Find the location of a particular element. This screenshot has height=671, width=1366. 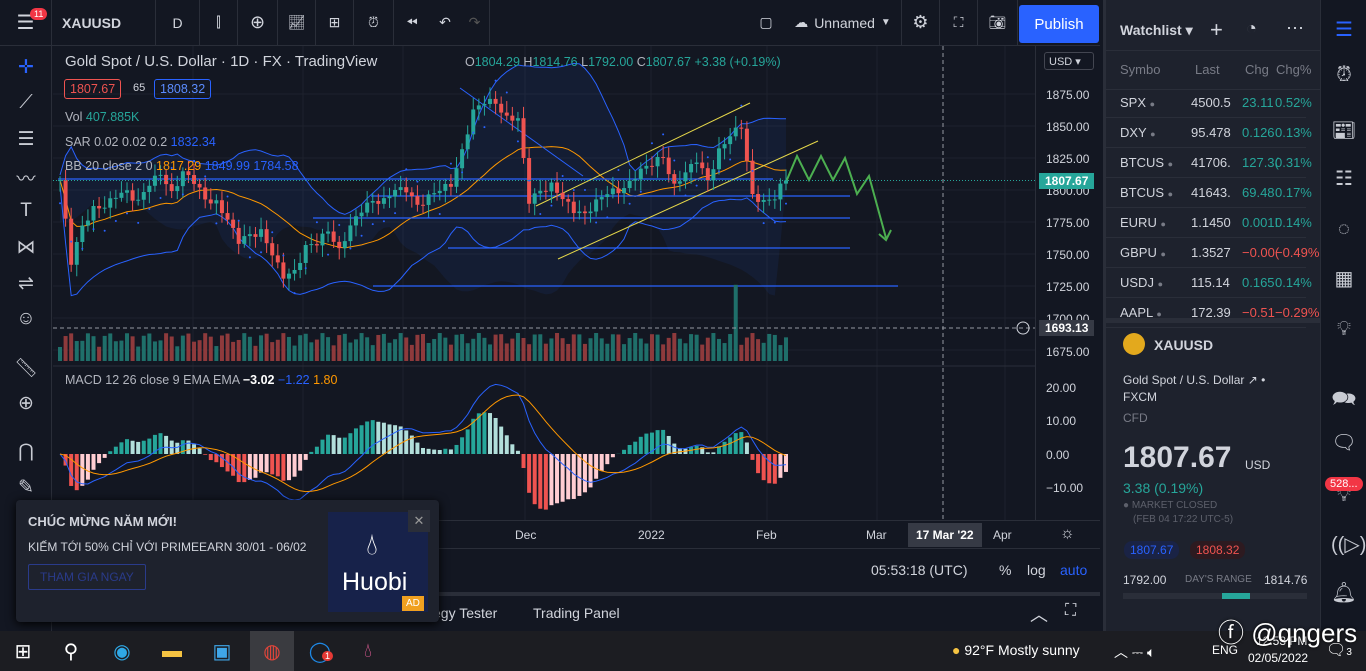

menu-button: ☰ 11 is located at coordinates (26, 23).